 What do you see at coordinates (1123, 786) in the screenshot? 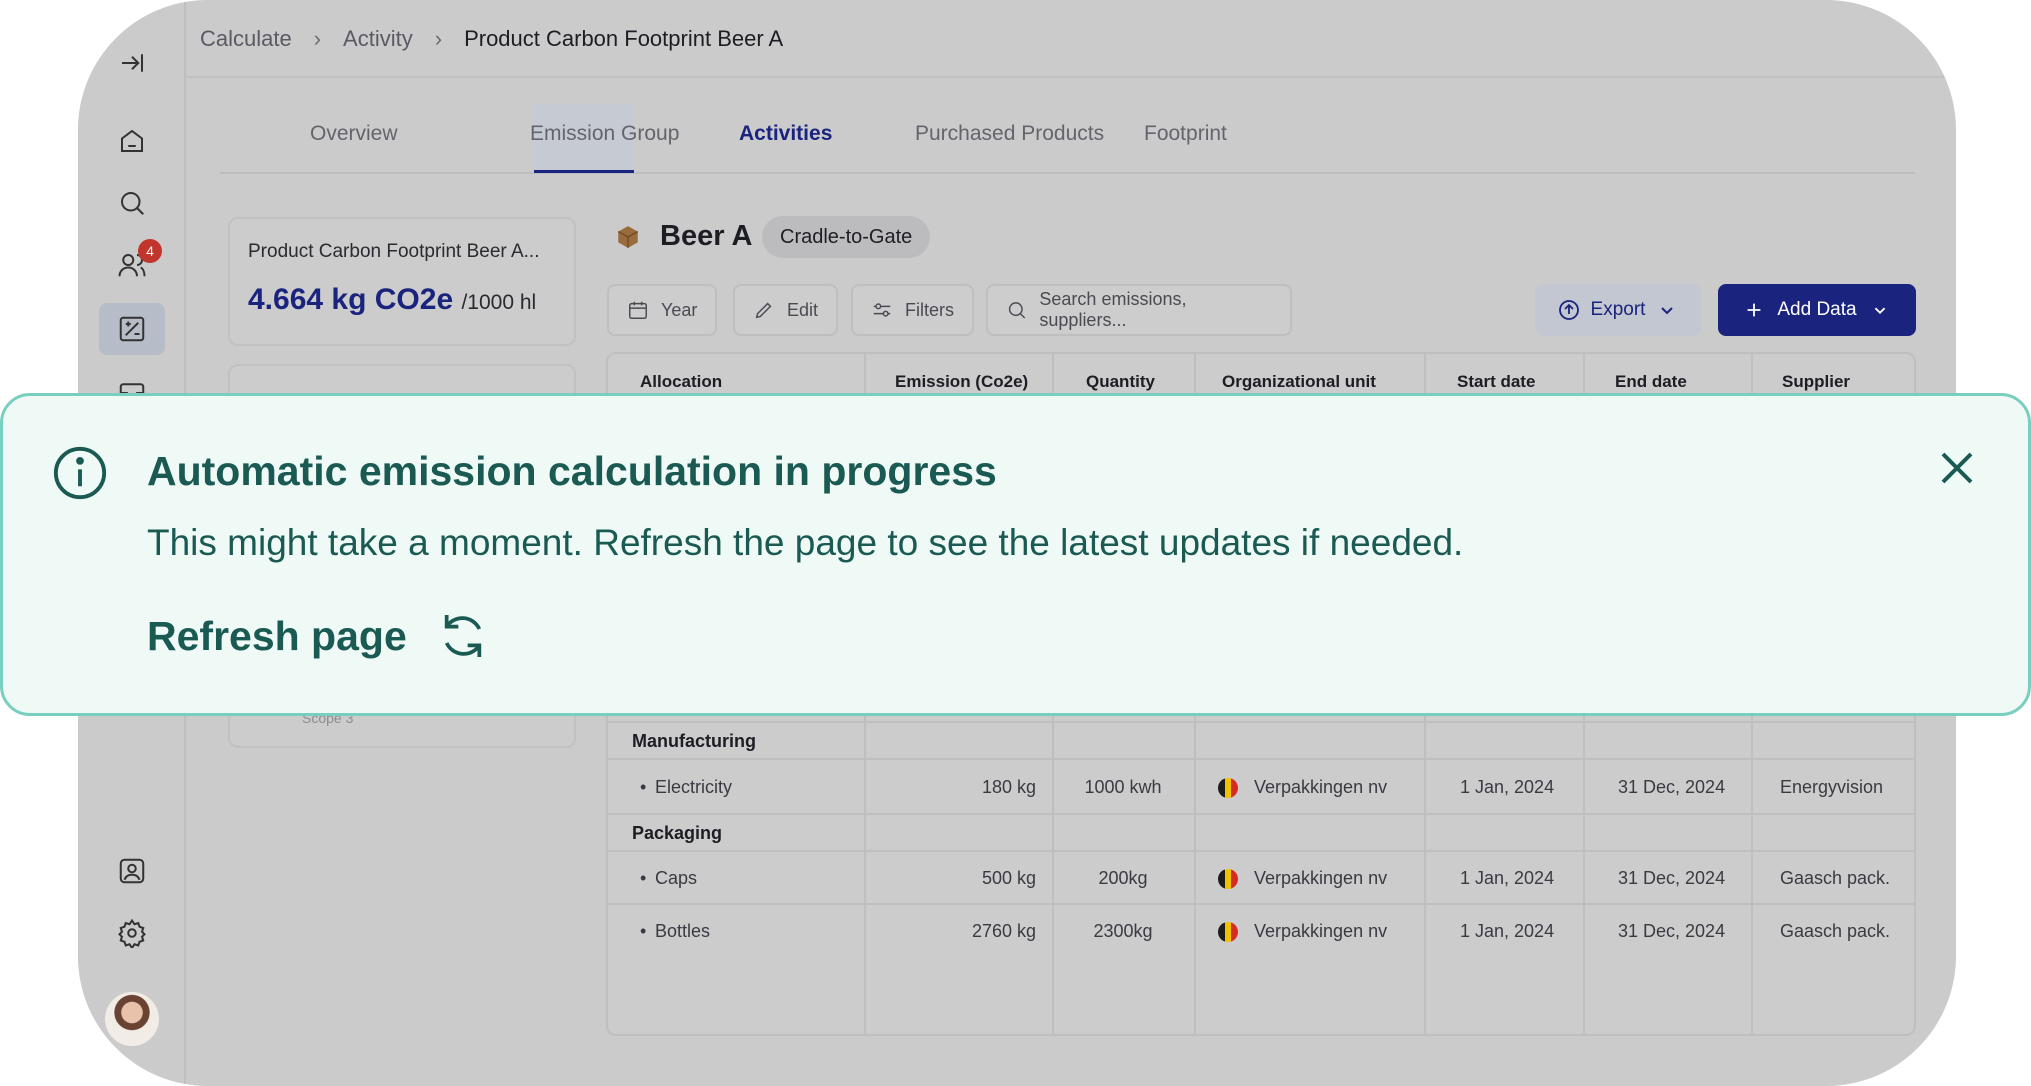
I see `cell-quantity: 1000 kwh` at bounding box center [1123, 786].